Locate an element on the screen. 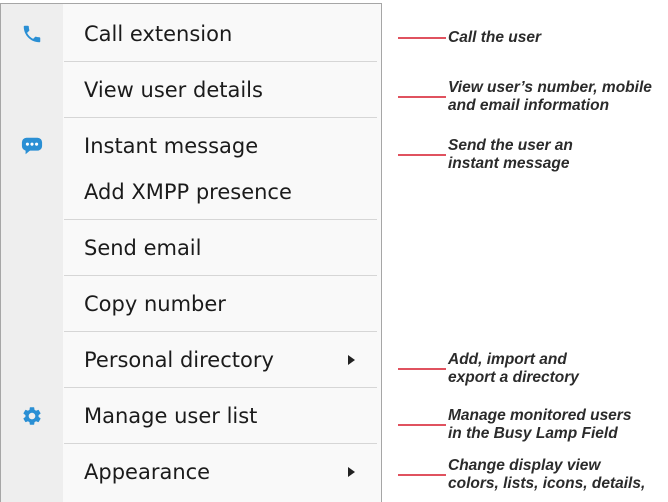  annotation-text-line: Change display view is located at coordinates (524, 465).